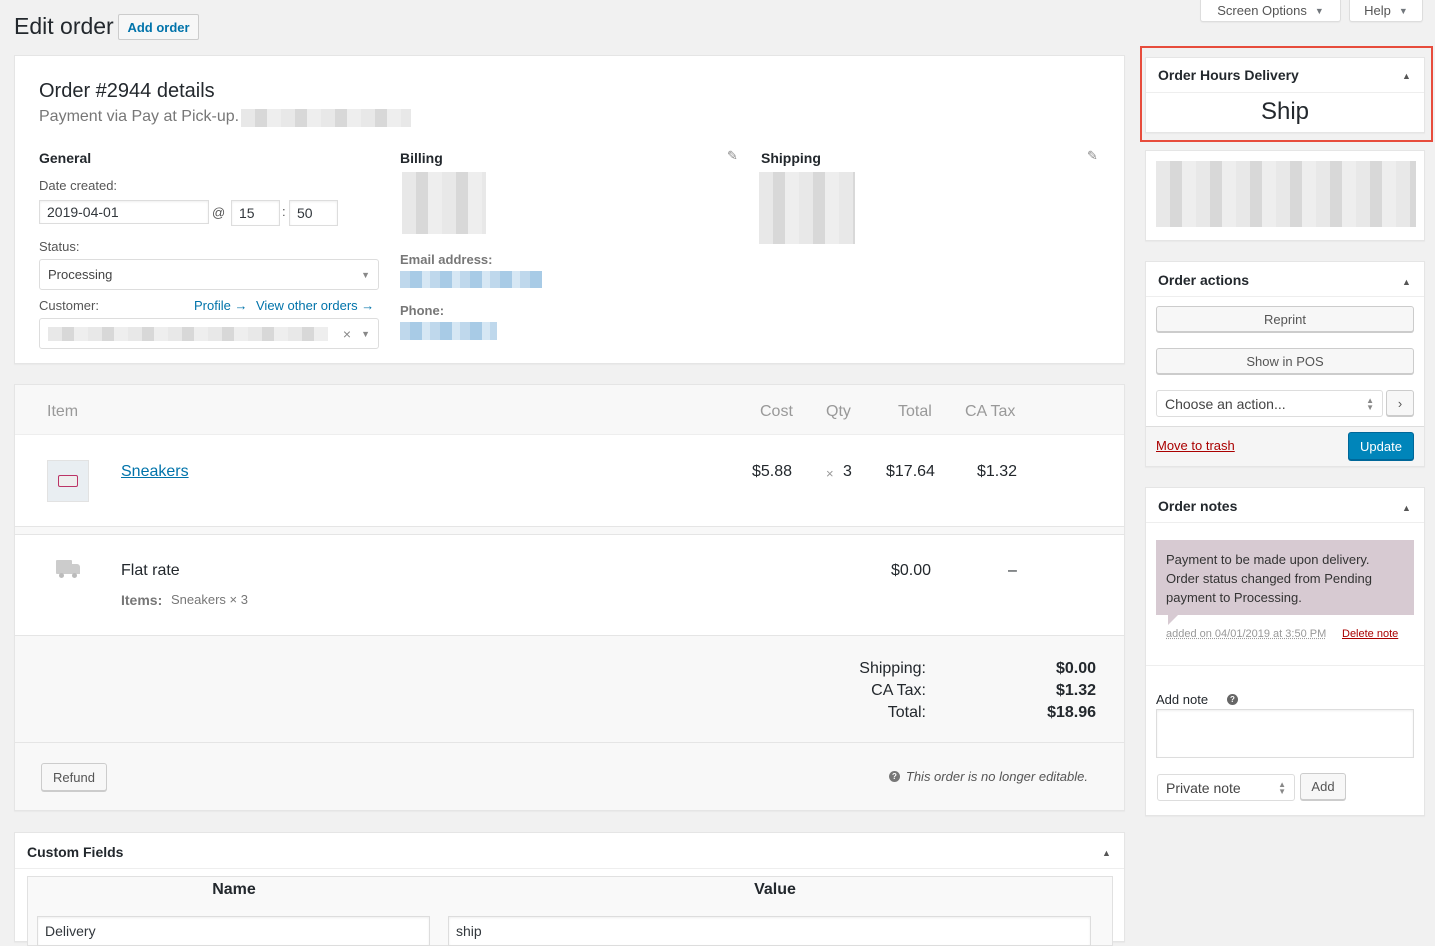 The image size is (1435, 946). Describe the element at coordinates (1173, 620) in the screenshot. I see `note-pointer` at that location.